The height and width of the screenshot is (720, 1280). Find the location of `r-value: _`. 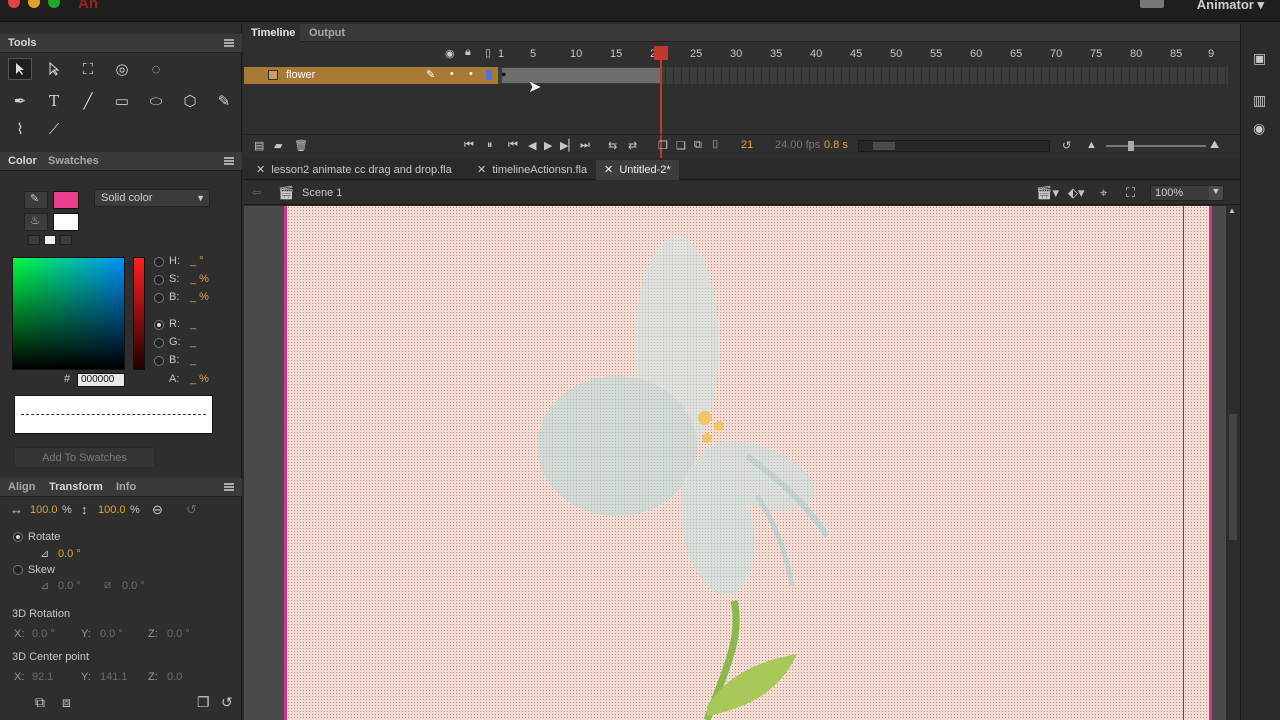

r-value: _ is located at coordinates (193, 324).